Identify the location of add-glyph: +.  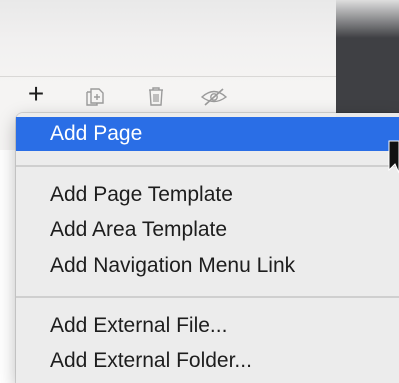
(36, 93).